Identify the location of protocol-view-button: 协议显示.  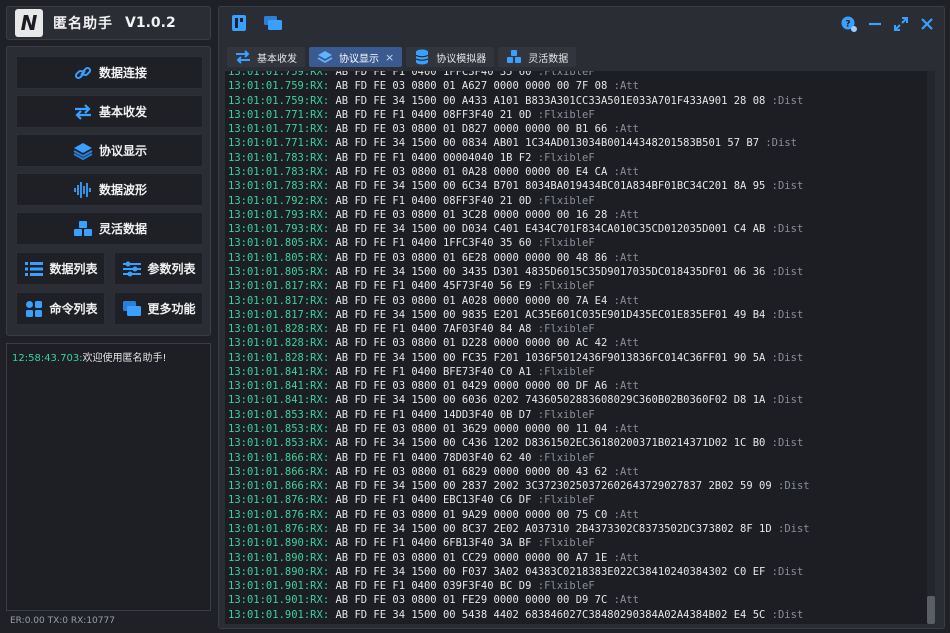
(109, 150).